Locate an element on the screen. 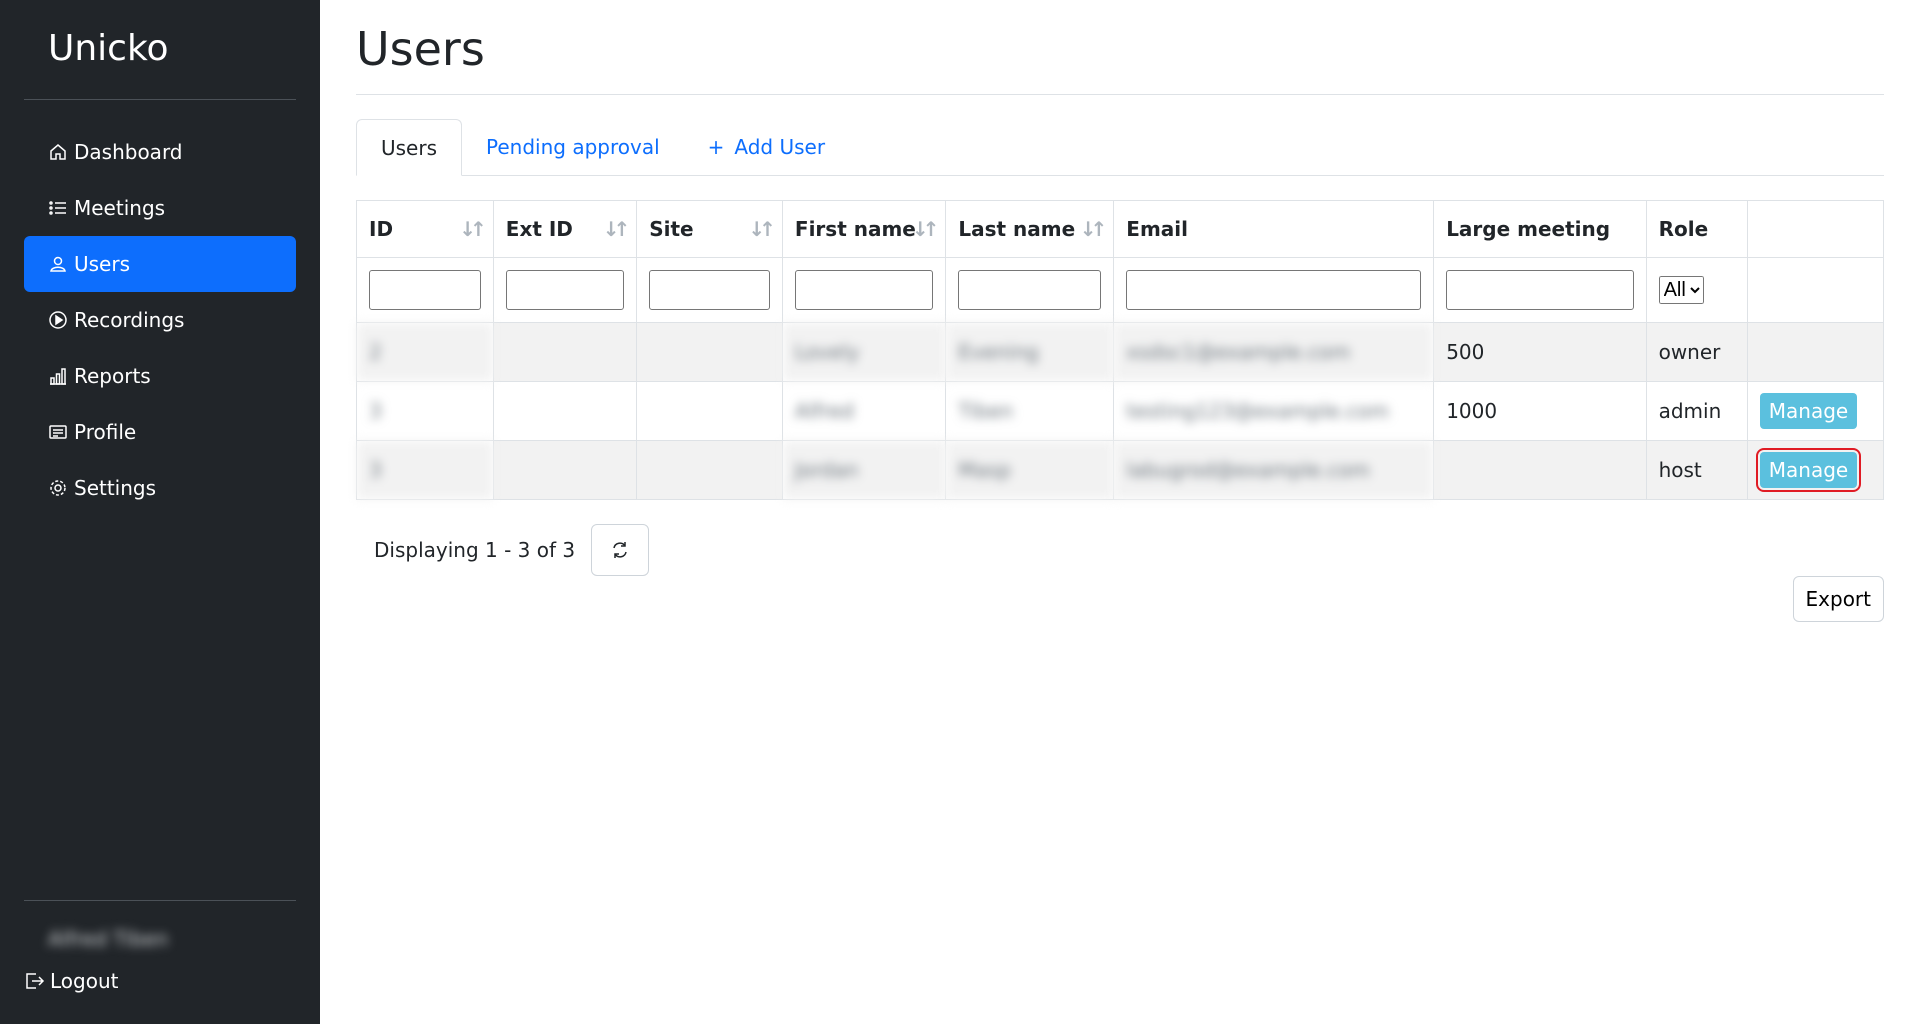 This screenshot has height=1024, width=1920. refresh-button is located at coordinates (620, 550).